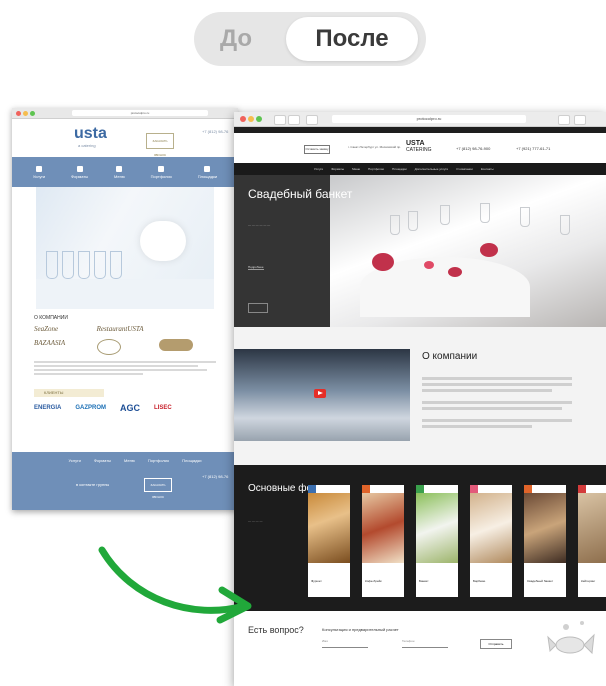 Image resolution: width=606 pixels, height=686 pixels. What do you see at coordinates (125, 248) in the screenshot?
I see `old-hero-image` at bounding box center [125, 248].